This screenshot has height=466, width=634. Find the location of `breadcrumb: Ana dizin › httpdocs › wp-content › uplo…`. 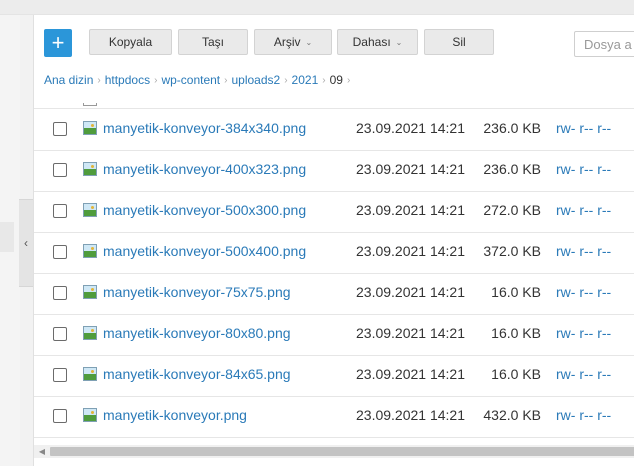

breadcrumb: Ana dizin › httpdocs › wp-content › uplo… is located at coordinates (199, 80).